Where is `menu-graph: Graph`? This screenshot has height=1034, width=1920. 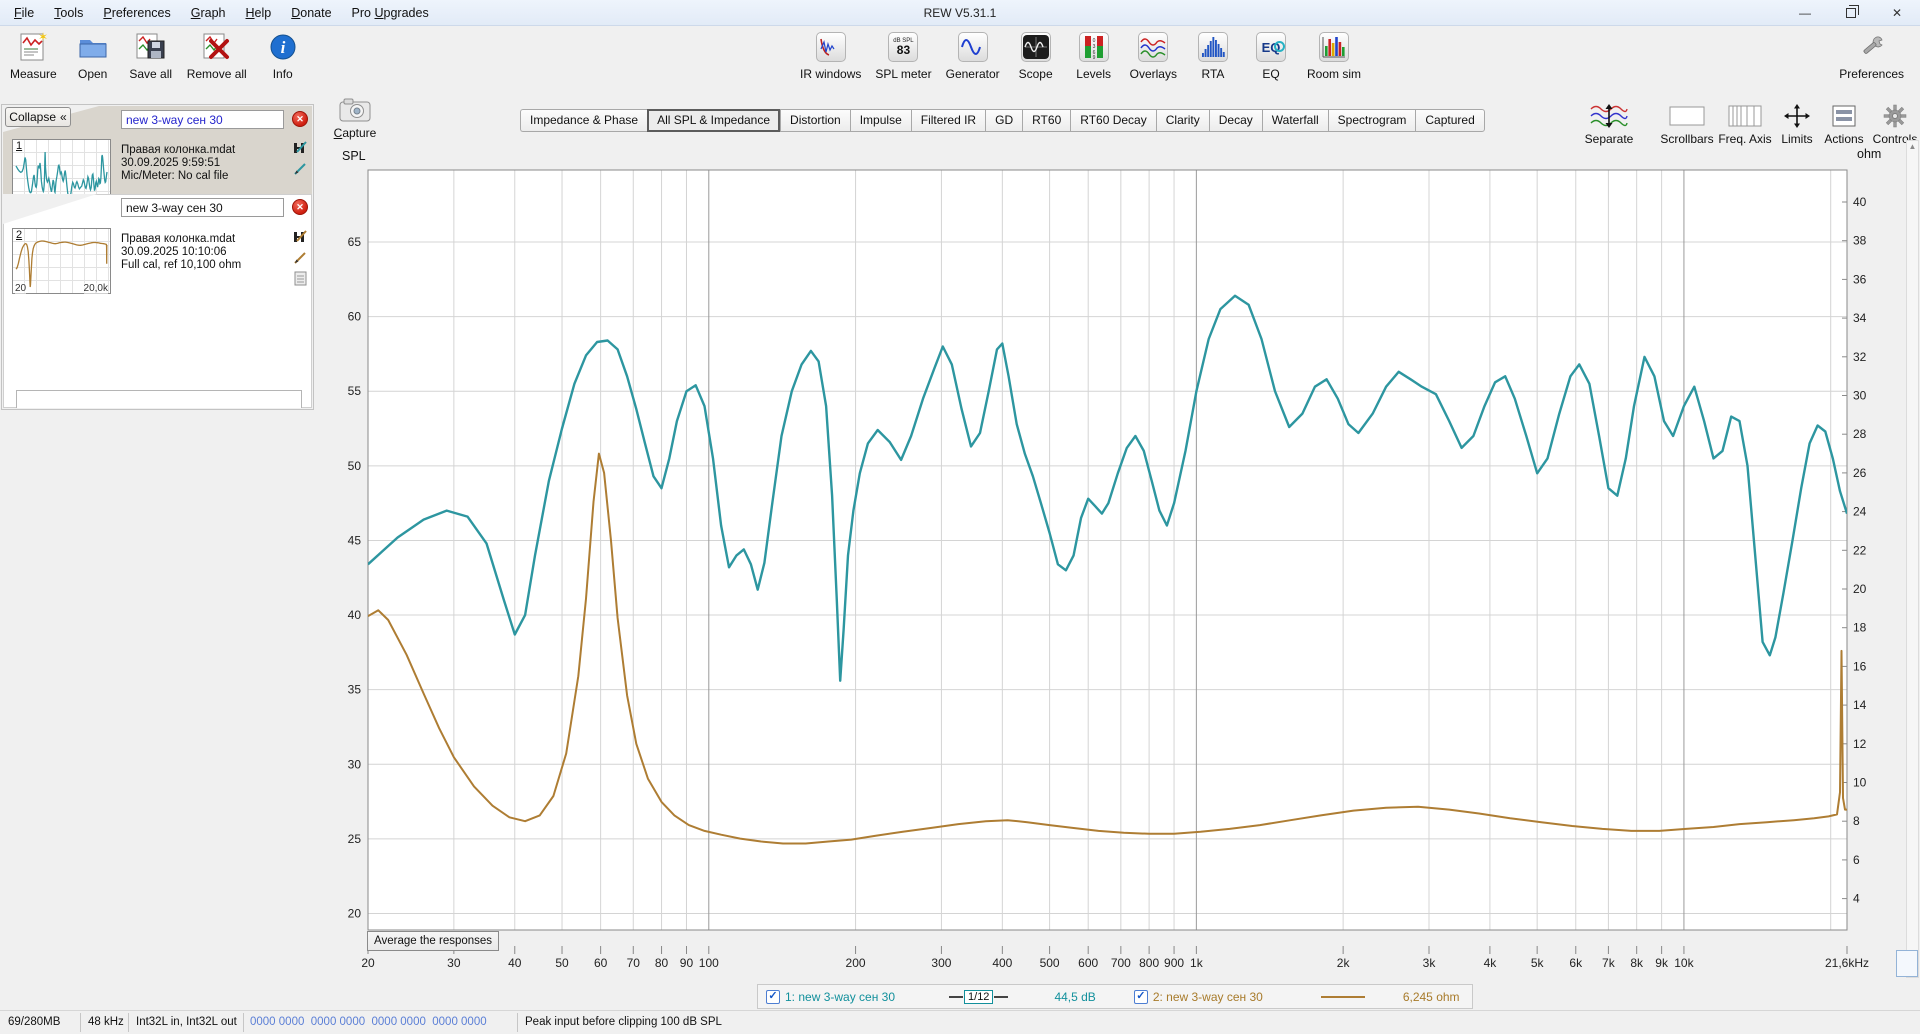 menu-graph: Graph is located at coordinates (208, 13).